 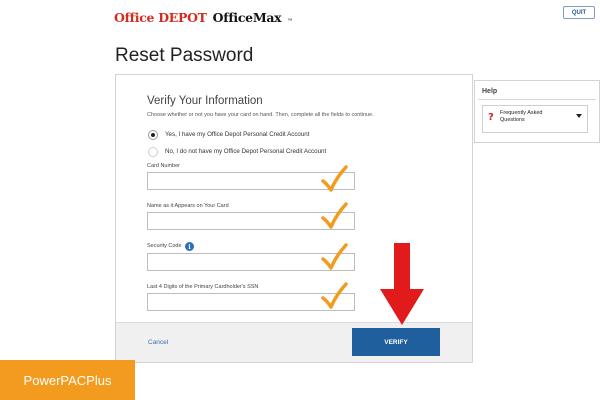 What do you see at coordinates (67, 380) in the screenshot?
I see `brand-badge: PowerPACPlus` at bounding box center [67, 380].